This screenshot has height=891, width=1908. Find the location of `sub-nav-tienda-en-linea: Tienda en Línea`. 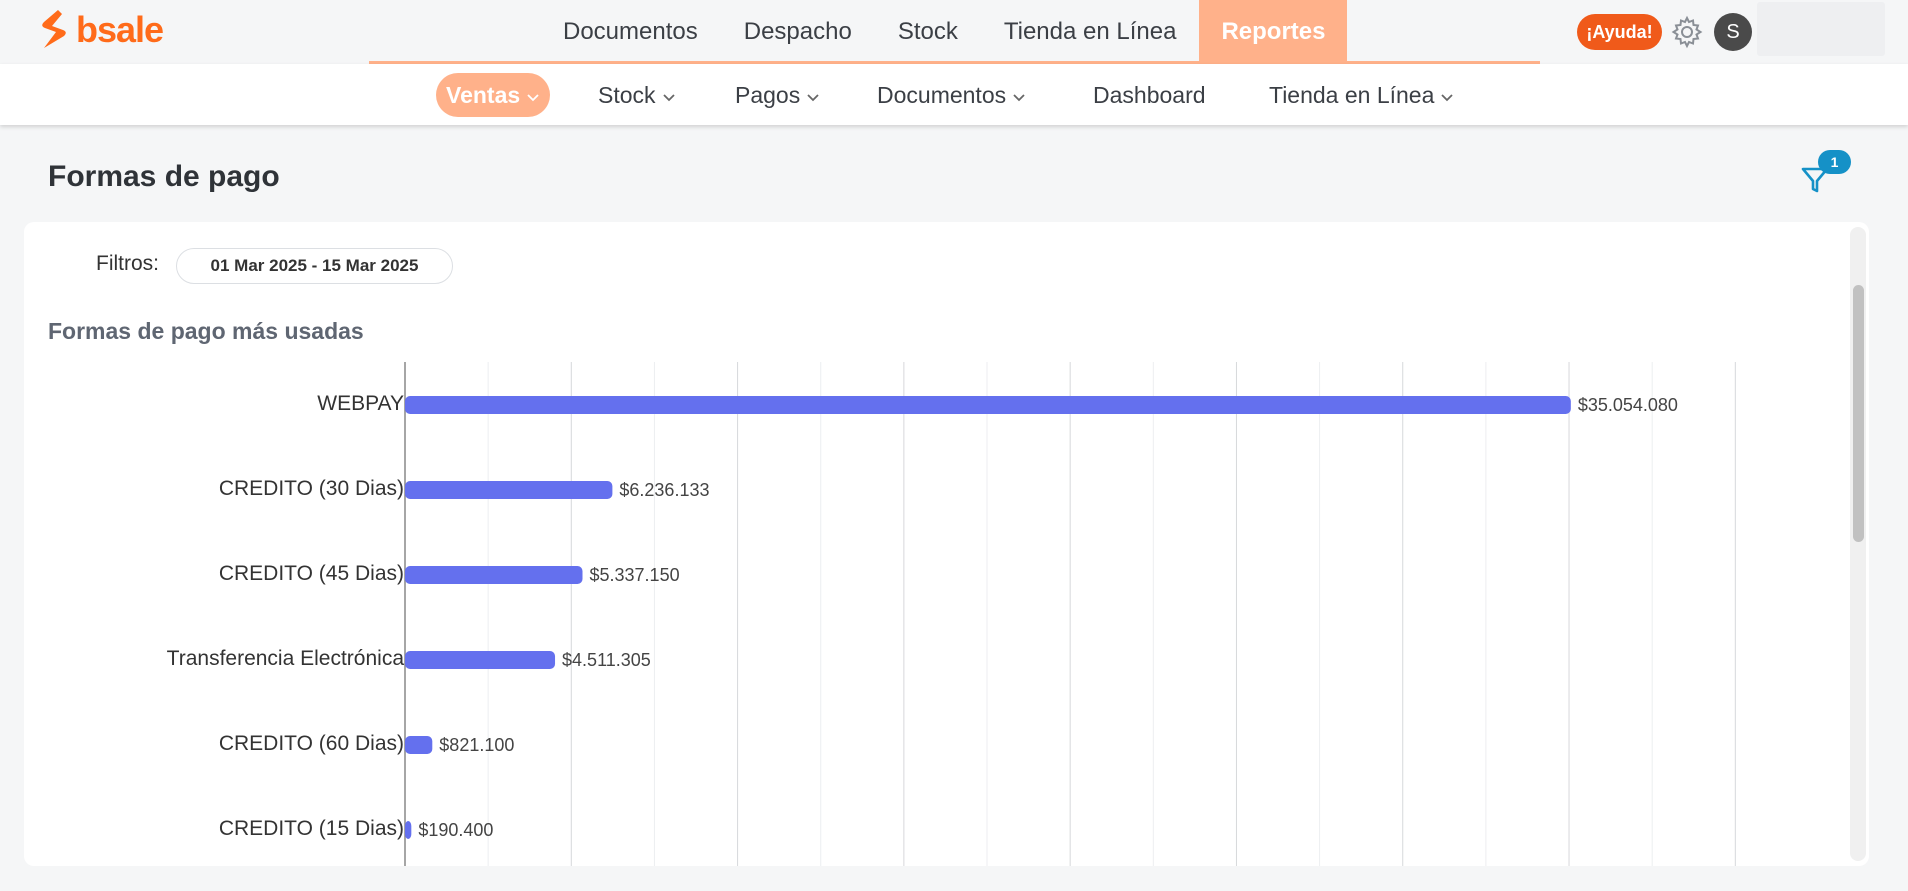

sub-nav-tienda-en-linea: Tienda en Línea is located at coordinates (1361, 95).